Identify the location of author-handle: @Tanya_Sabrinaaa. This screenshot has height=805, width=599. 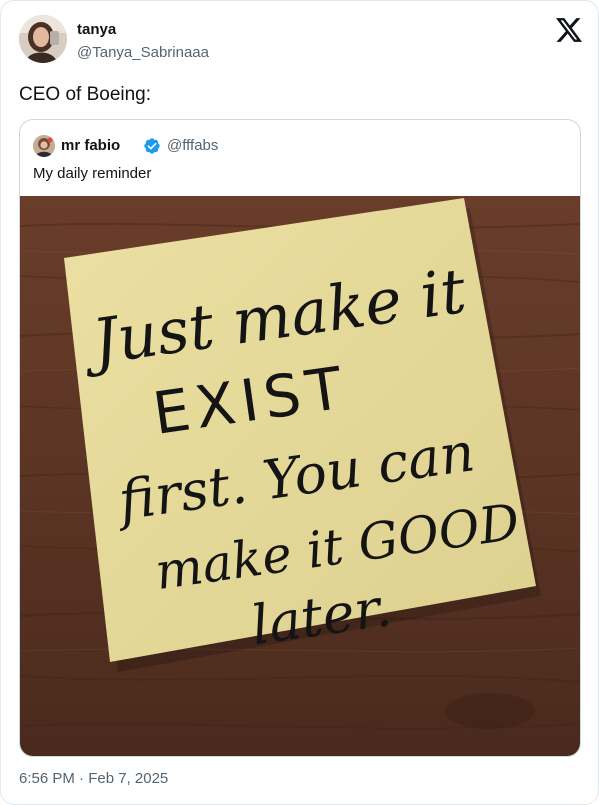
(143, 52).